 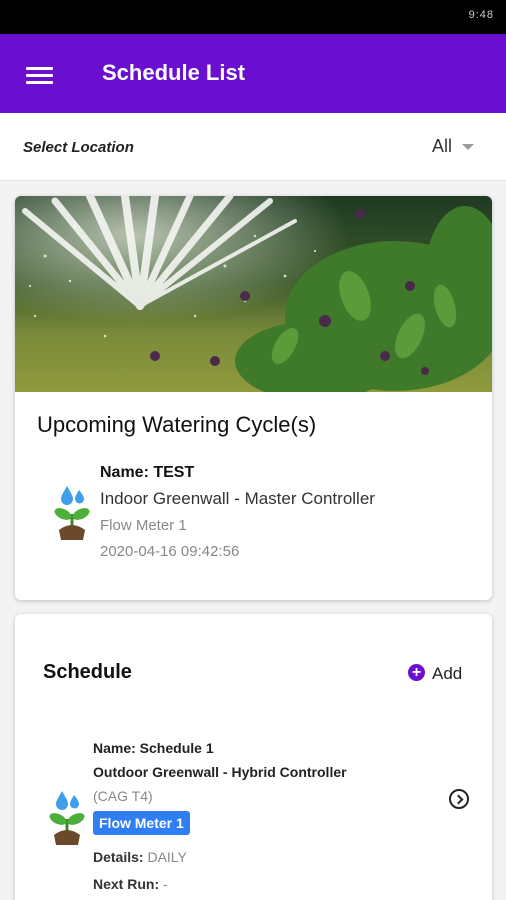 I want to click on status-bar: 9:48, so click(x=253, y=17).